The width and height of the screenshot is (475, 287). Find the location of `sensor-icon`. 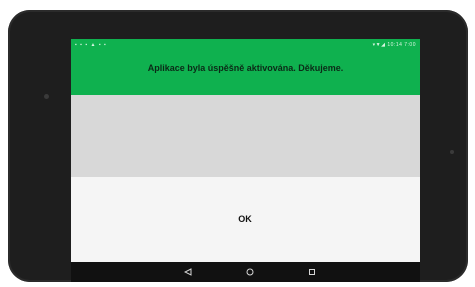

sensor-icon is located at coordinates (452, 152).